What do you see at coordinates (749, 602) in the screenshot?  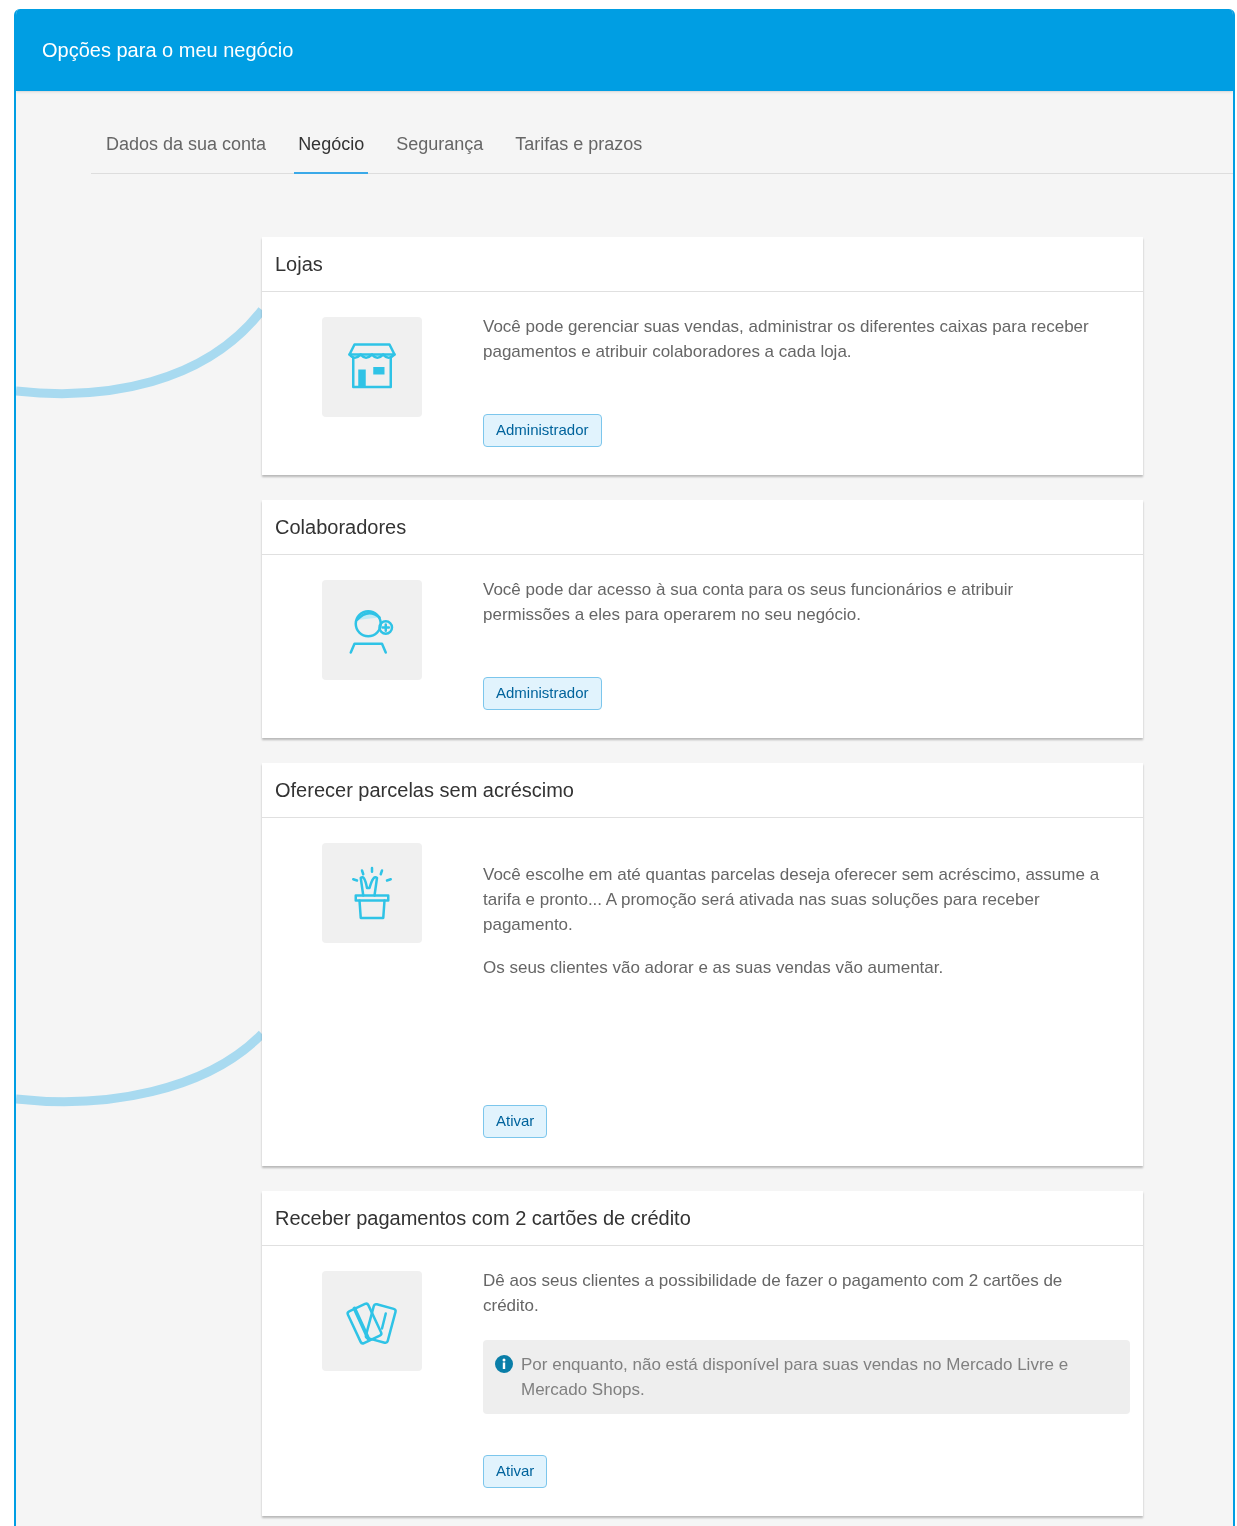 I see `description-text: Você pode dar acesso à sua conta para os seus funcionários e atribuir permissões a eles para operarem no seu negócio.` at bounding box center [749, 602].